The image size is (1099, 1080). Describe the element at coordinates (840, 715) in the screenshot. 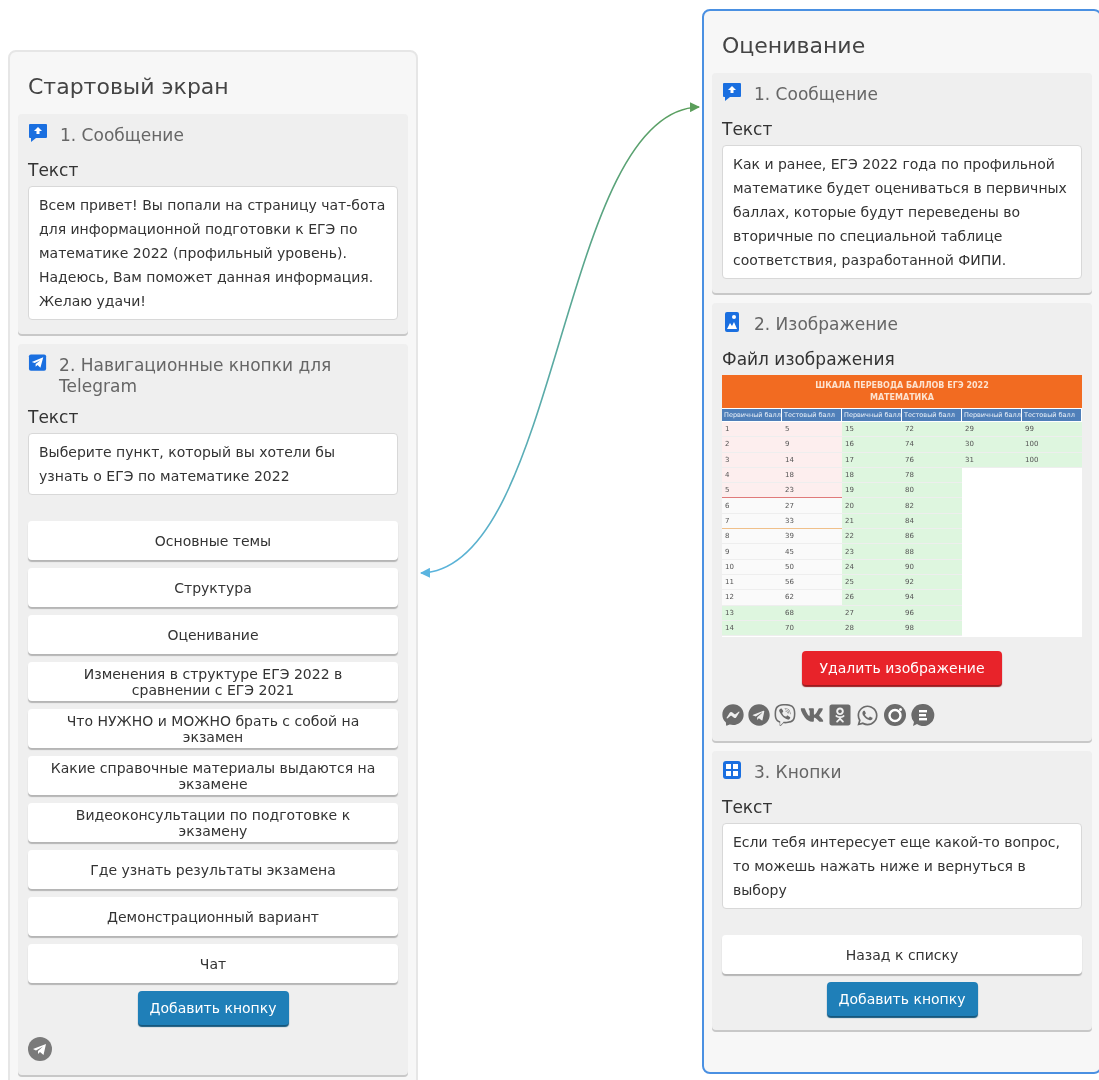

I see `odnoklassniki-icon` at that location.